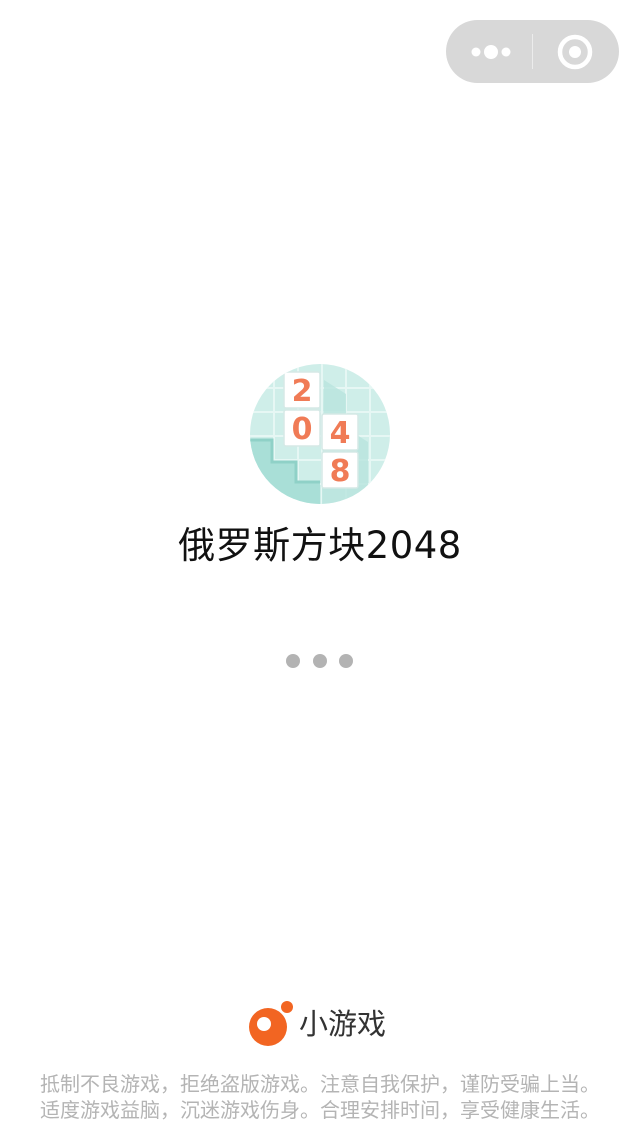  I want to click on app-title: 俄罗斯方块2048, so click(320, 545).